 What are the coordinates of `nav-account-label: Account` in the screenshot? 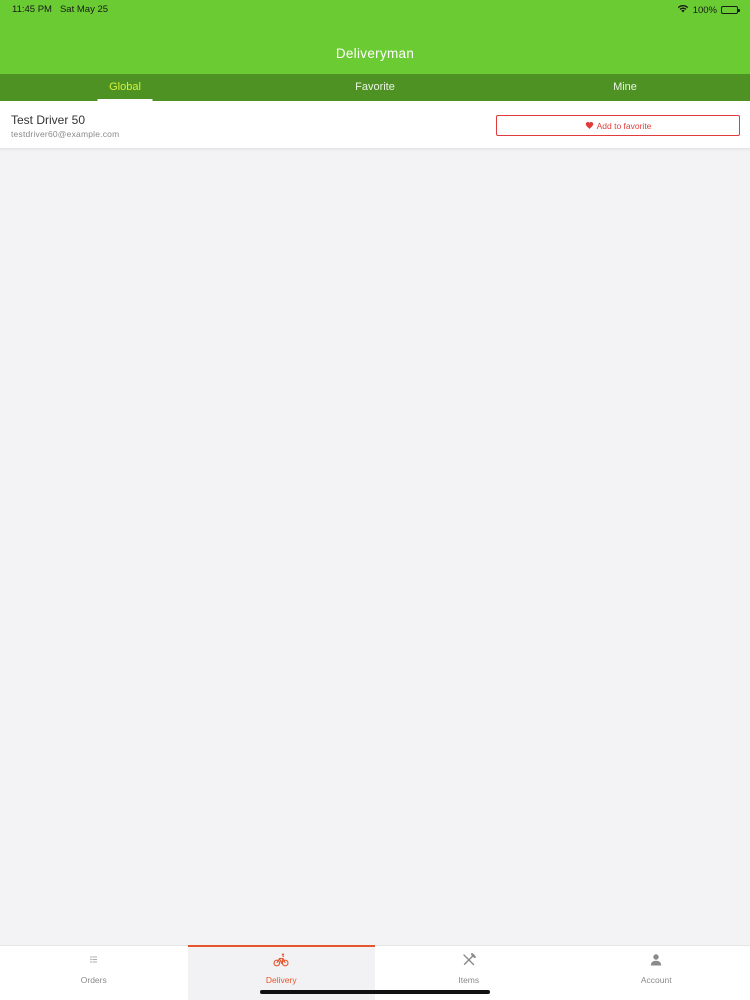 It's located at (656, 980).